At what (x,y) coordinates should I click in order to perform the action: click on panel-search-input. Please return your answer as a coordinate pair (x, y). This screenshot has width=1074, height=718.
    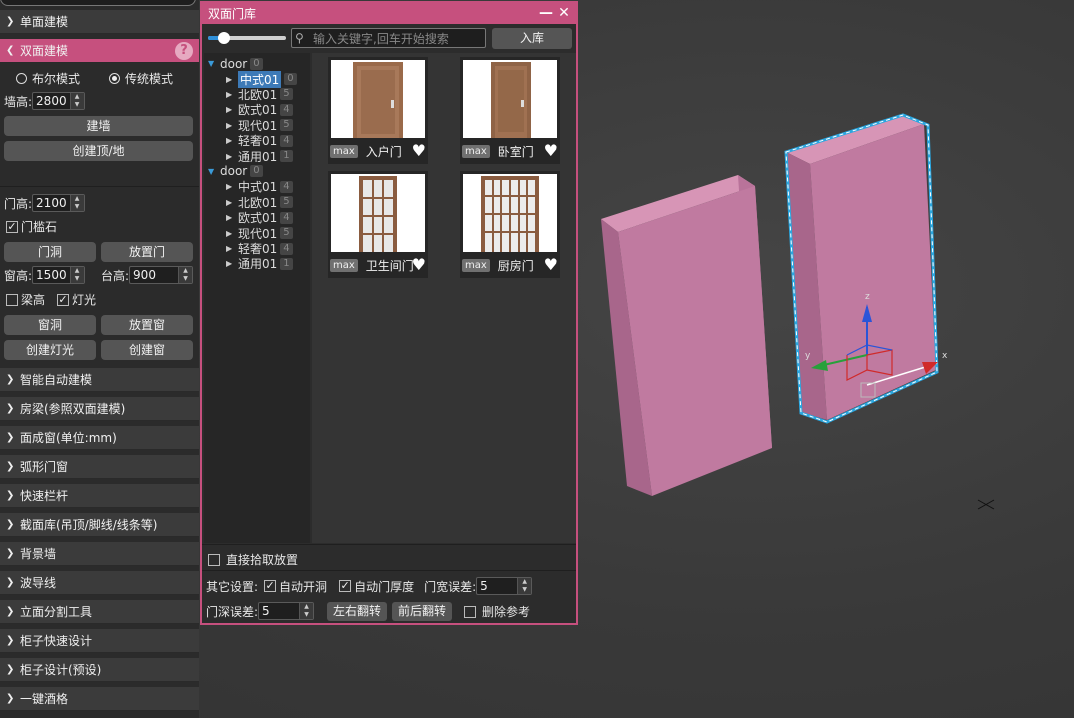
    Looking at the image, I should click on (98, 3).